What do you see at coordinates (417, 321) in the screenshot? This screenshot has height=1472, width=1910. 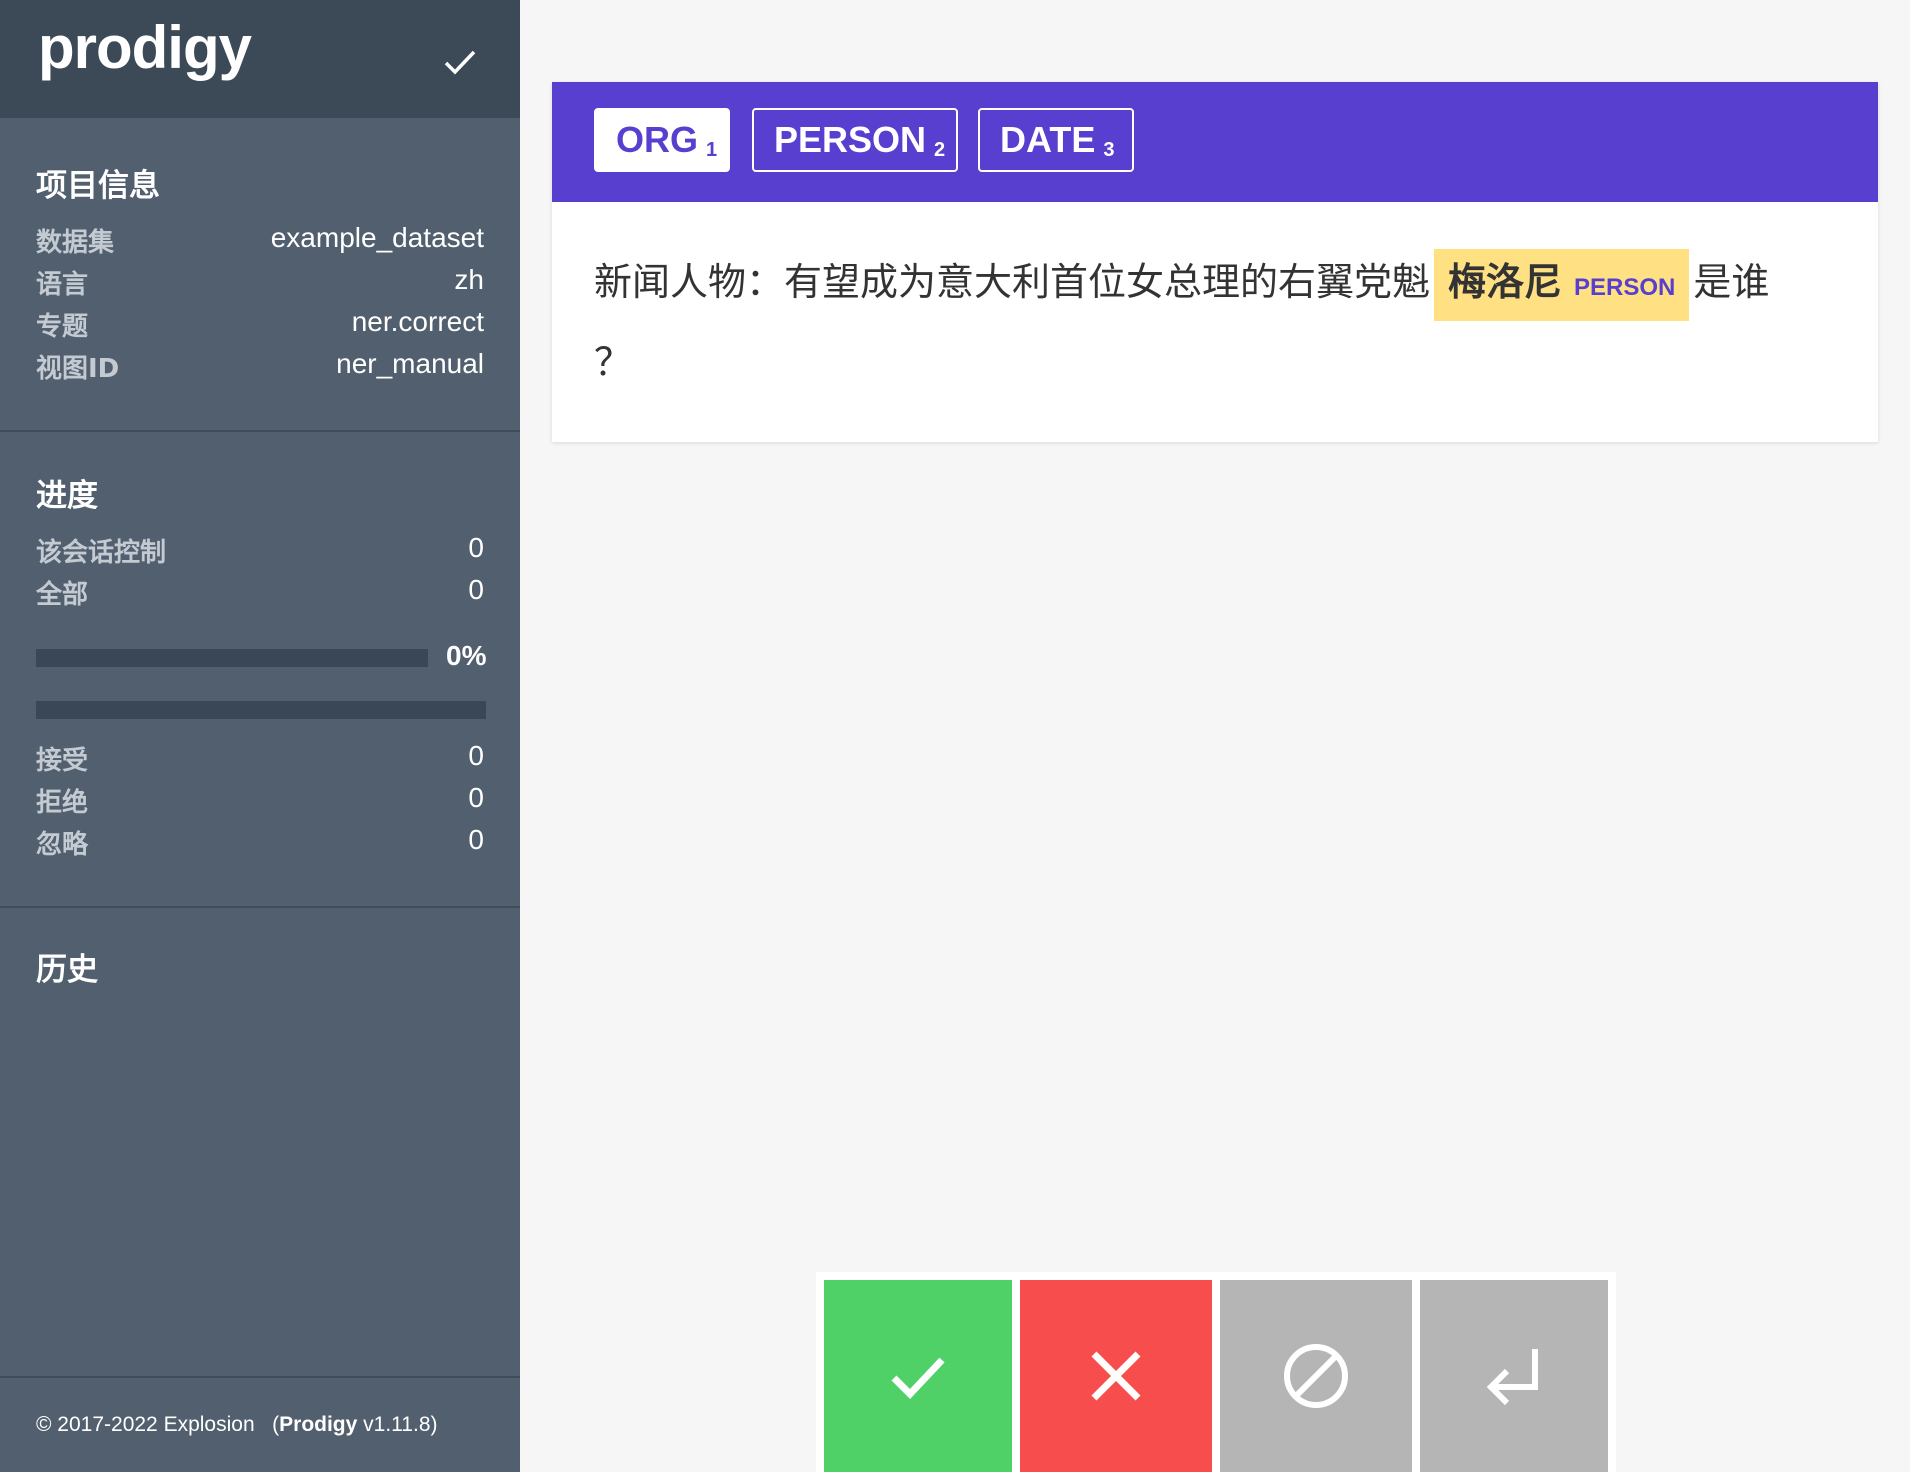 I see `info-value: ner.correct` at bounding box center [417, 321].